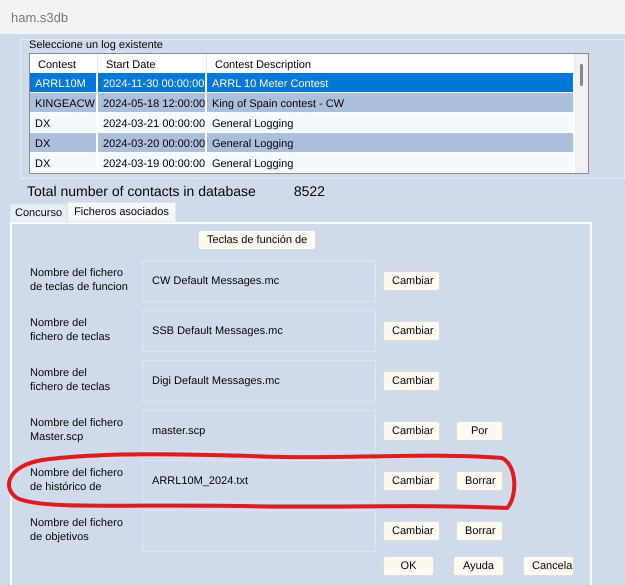 Image resolution: width=625 pixels, height=585 pixels. I want to click on window-title: ham.s3db, so click(40, 18).